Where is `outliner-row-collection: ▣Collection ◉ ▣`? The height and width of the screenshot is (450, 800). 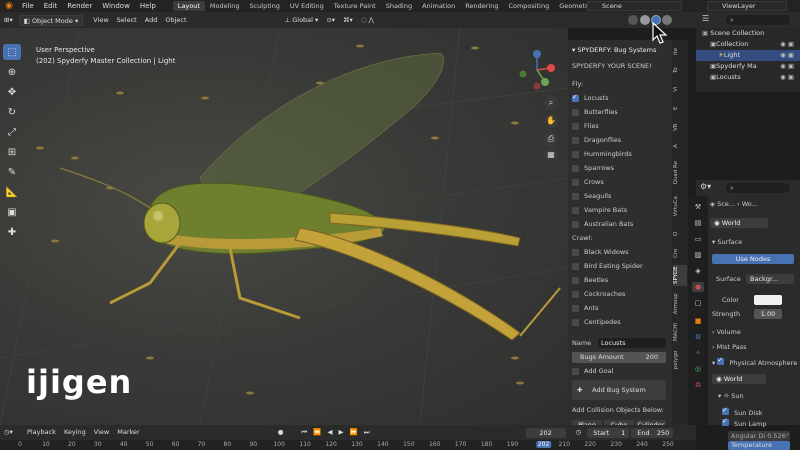 outliner-row-collection: ▣Collection ◉ ▣ is located at coordinates (748, 44).